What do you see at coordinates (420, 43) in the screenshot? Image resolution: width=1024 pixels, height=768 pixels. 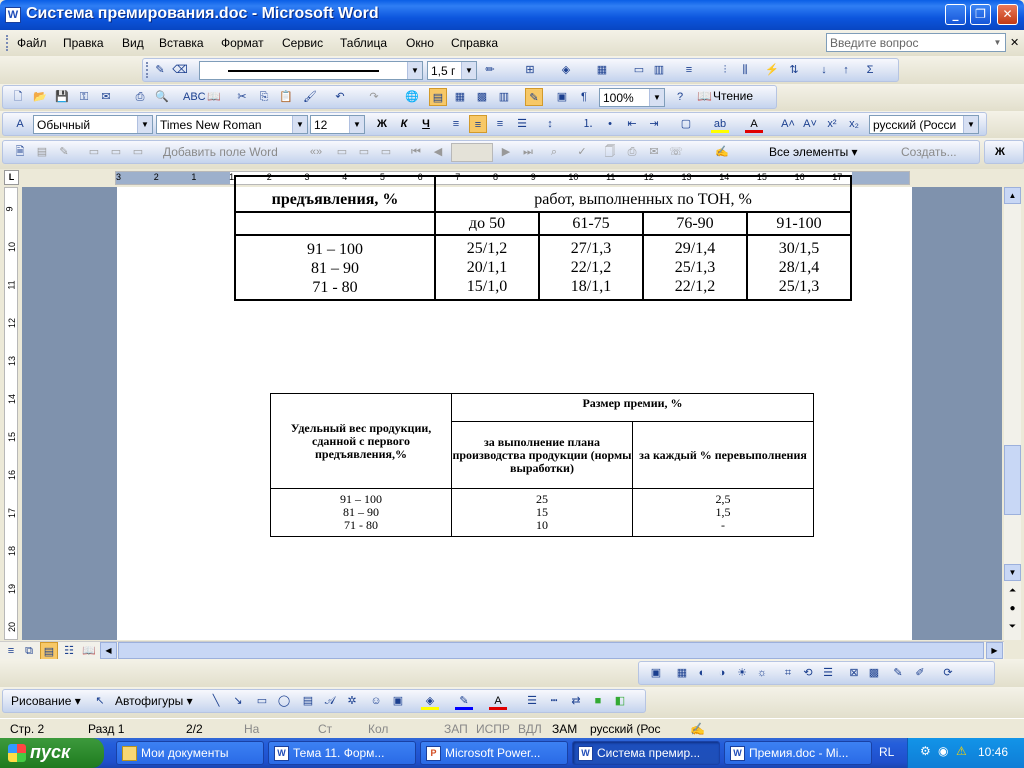 I see `menu-window: Окно` at bounding box center [420, 43].